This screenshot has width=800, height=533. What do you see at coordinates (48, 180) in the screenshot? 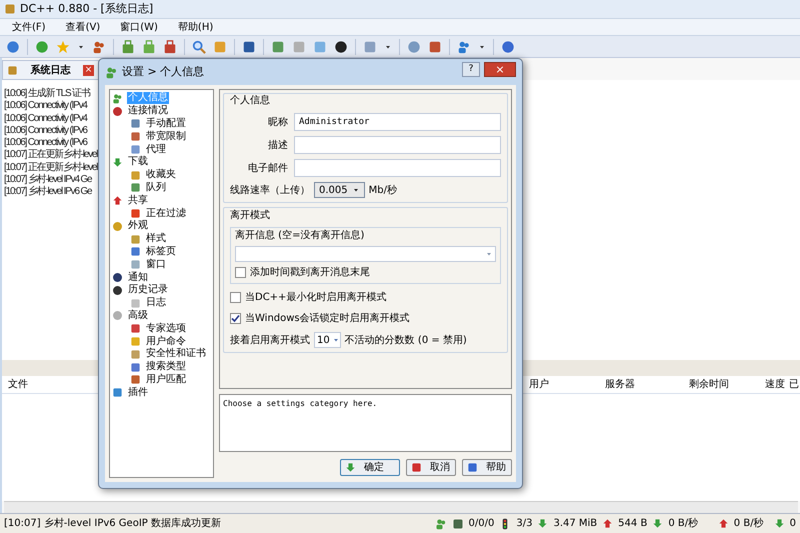
I see `log-line: [10:07] 乡村-level IPv4 Ge` at bounding box center [48, 180].